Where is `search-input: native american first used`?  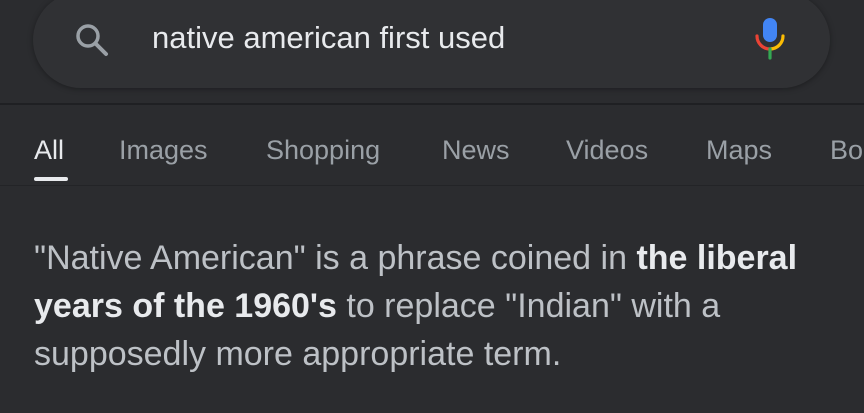
search-input: native american first used is located at coordinates (328, 38).